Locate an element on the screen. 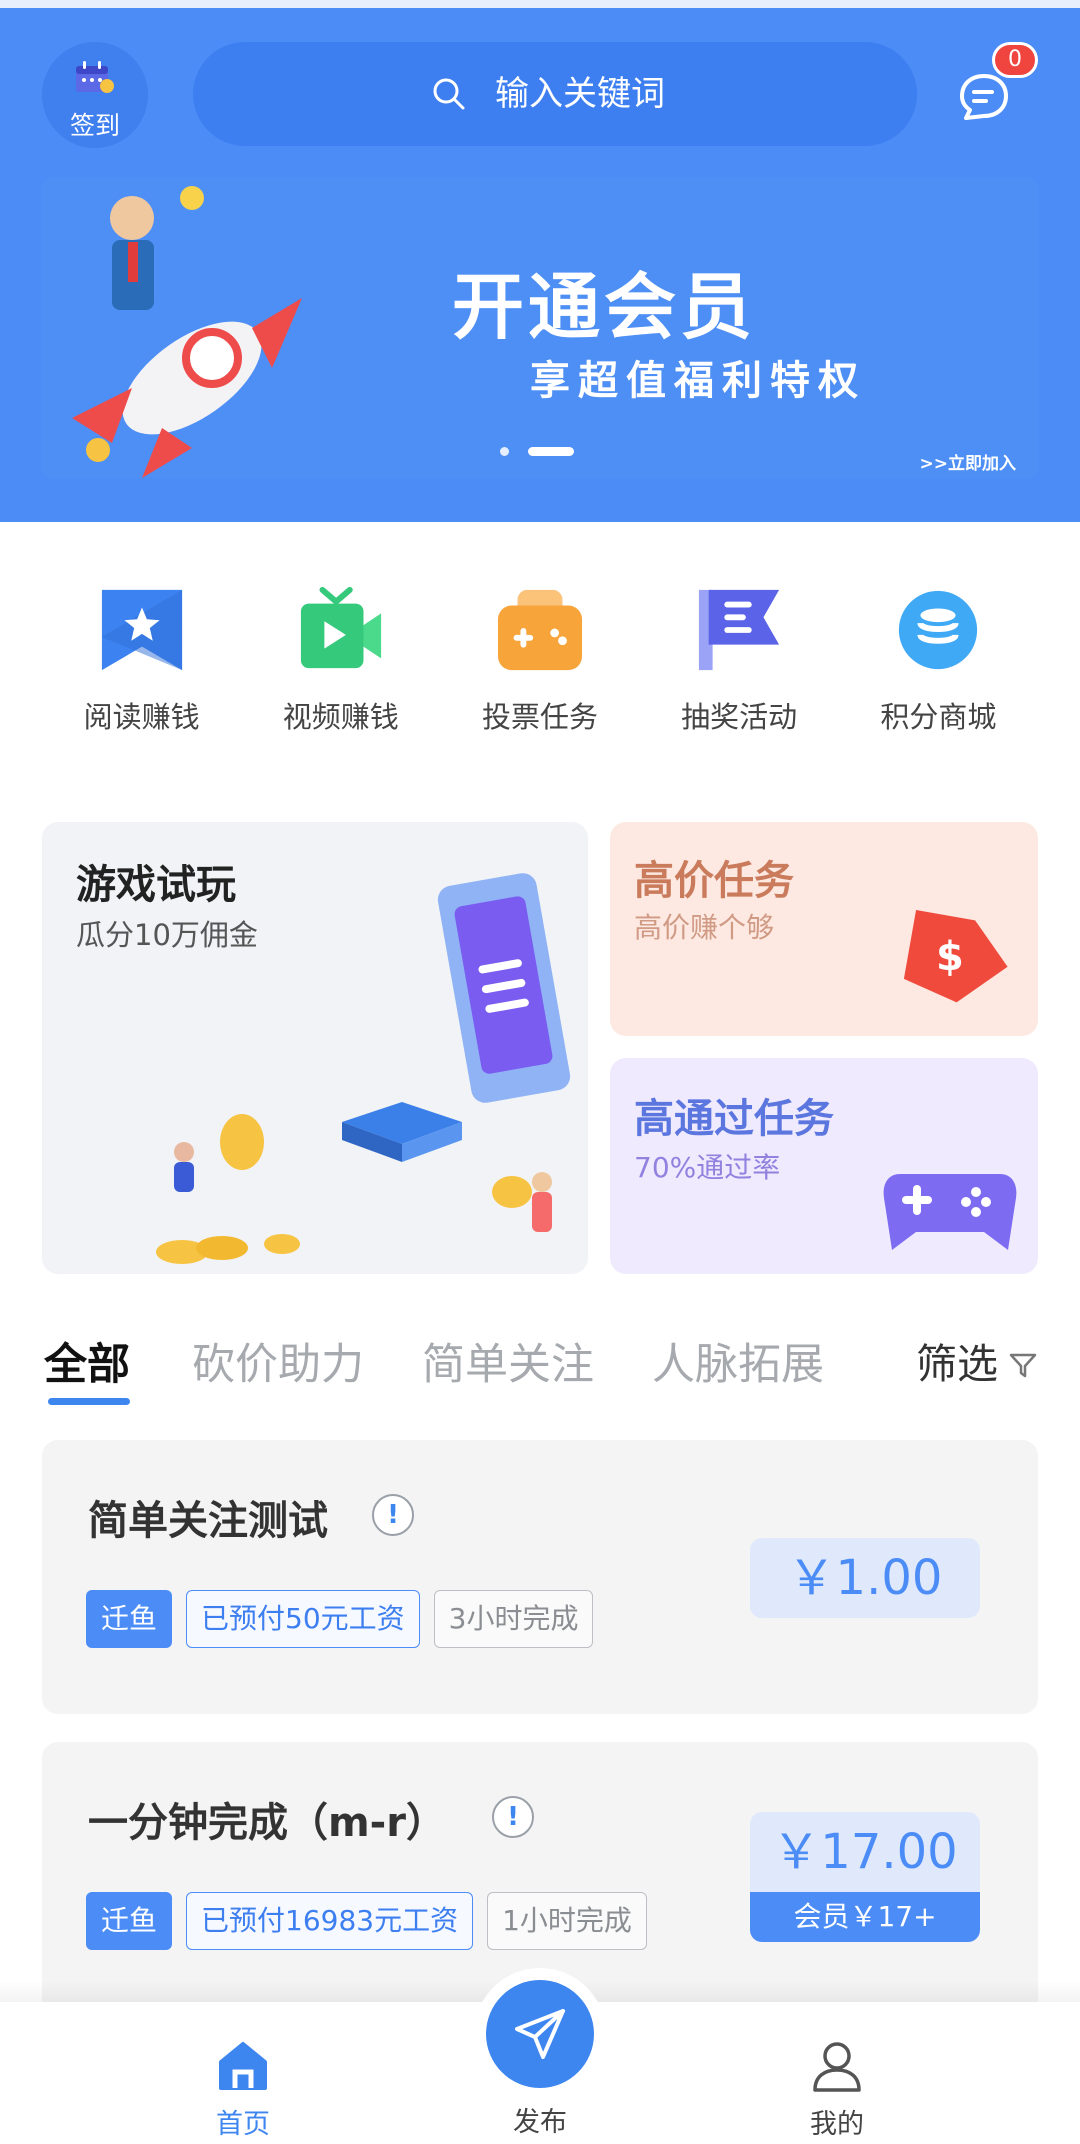  duration-tag: 3小时完成 is located at coordinates (513, 1619).